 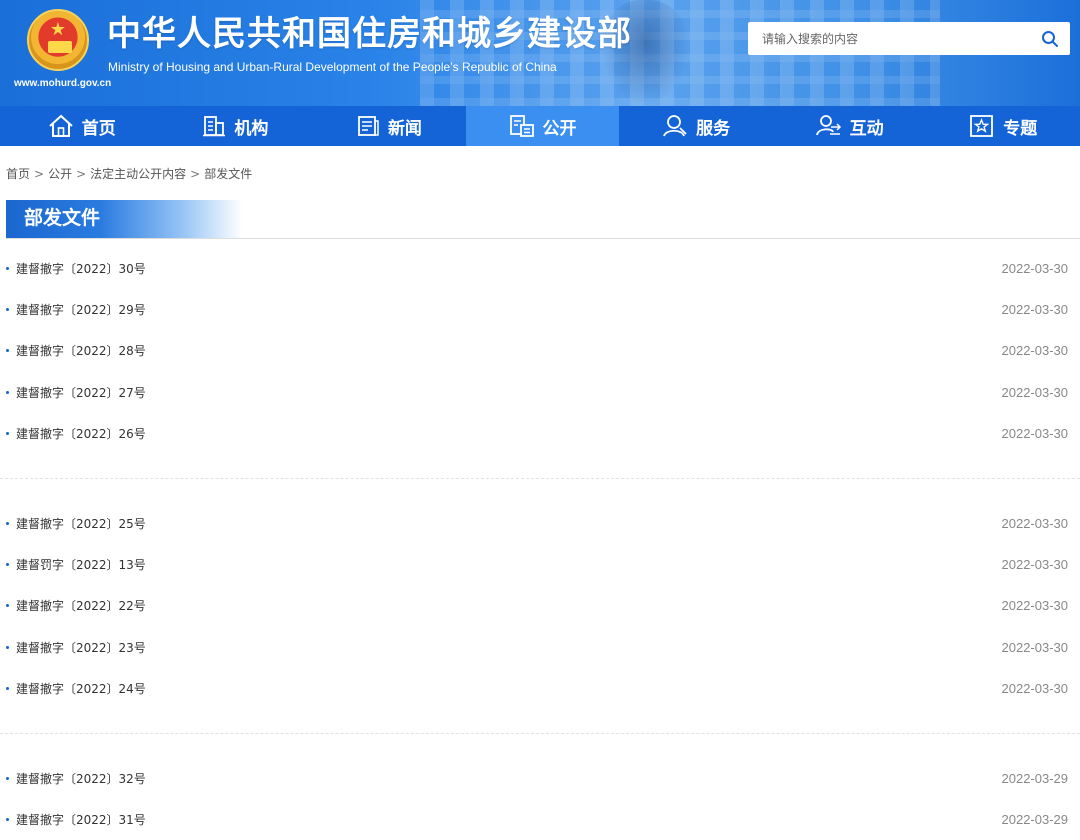 What do you see at coordinates (63, 83) in the screenshot?
I see `site-url: www.mohurd.gov.cn` at bounding box center [63, 83].